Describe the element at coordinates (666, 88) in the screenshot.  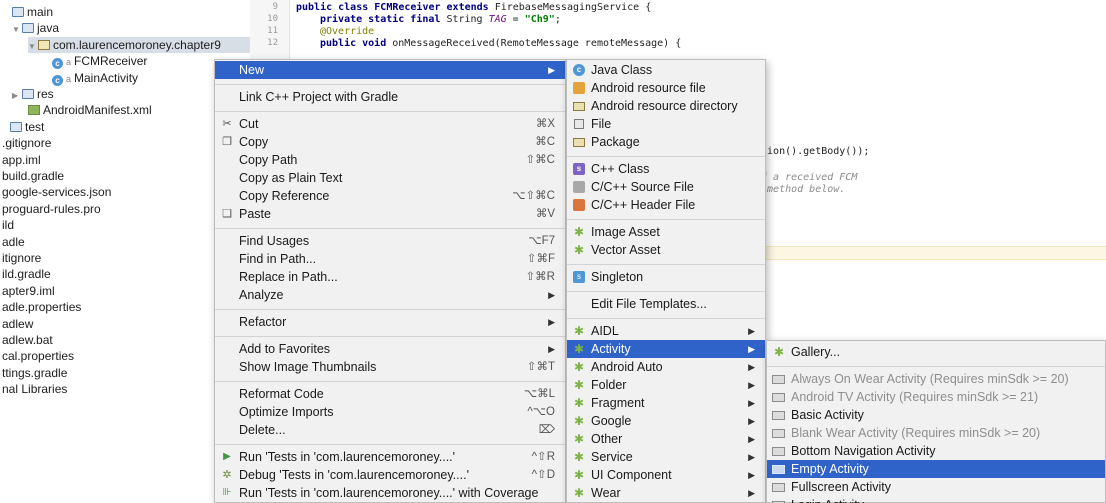
I see `menu-item-android-resource-file: Android resource file` at that location.